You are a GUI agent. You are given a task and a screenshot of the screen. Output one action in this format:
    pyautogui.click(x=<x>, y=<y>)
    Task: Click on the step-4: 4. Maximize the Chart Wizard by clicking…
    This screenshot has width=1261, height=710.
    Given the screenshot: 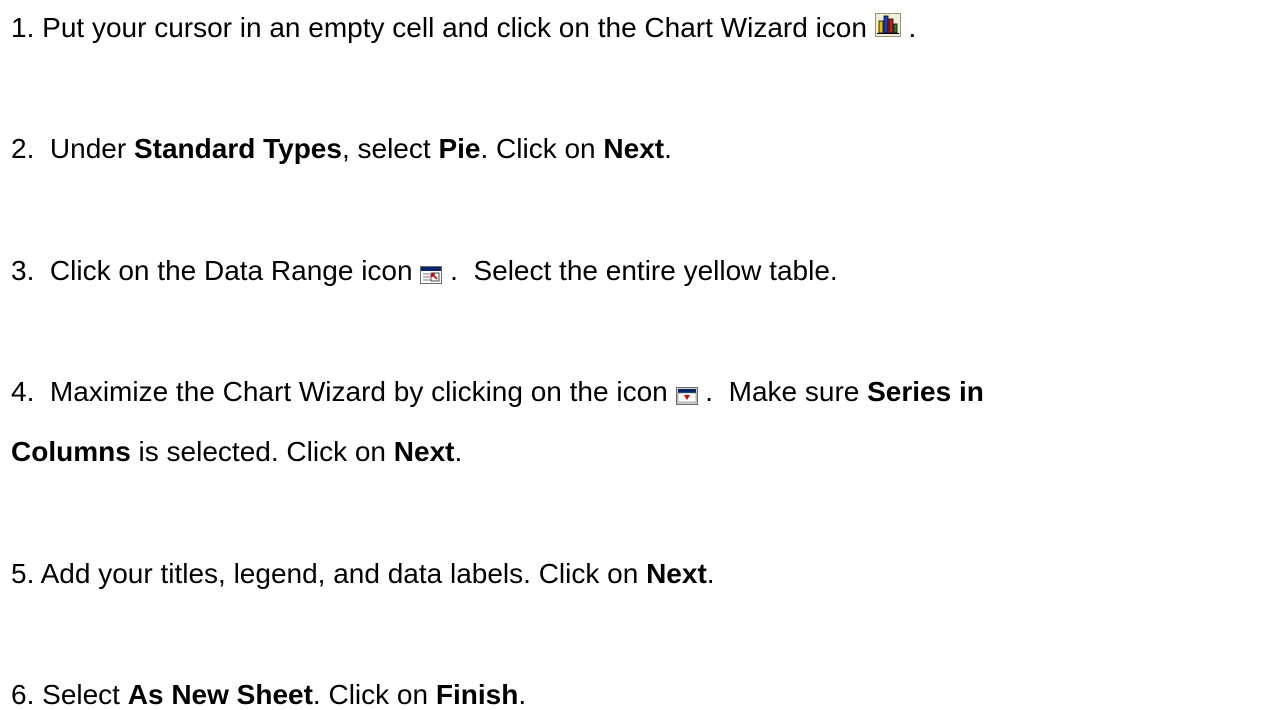 What is the action you would take?
    pyautogui.click(x=497, y=392)
    